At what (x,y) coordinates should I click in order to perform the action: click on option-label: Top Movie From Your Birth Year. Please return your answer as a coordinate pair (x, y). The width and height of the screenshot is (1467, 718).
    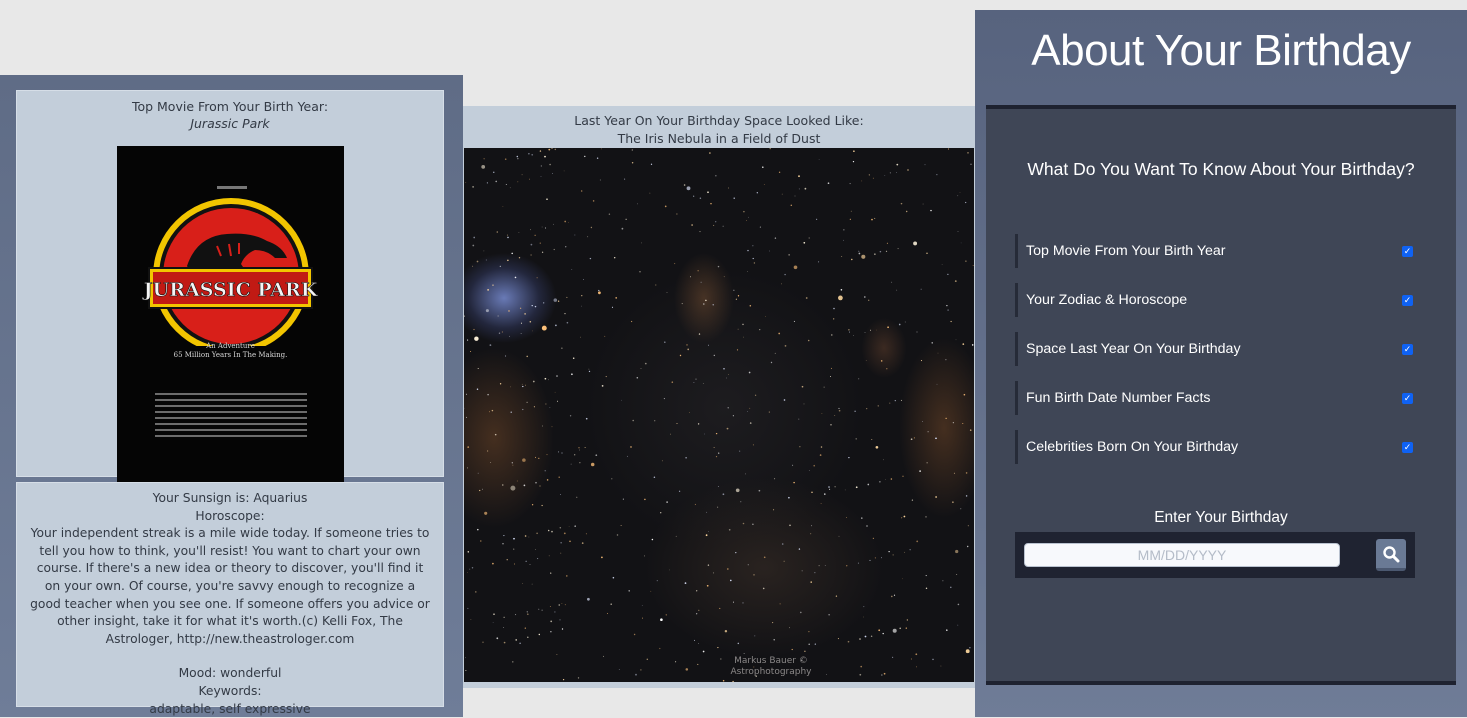
    Looking at the image, I should click on (1214, 251).